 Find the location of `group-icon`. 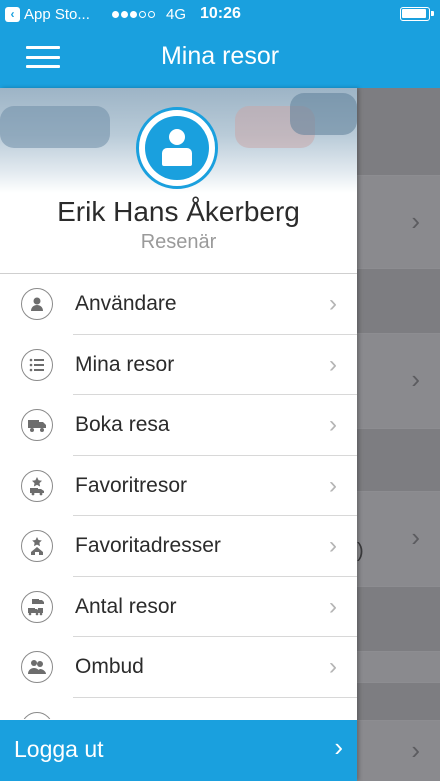

group-icon is located at coordinates (37, 667).